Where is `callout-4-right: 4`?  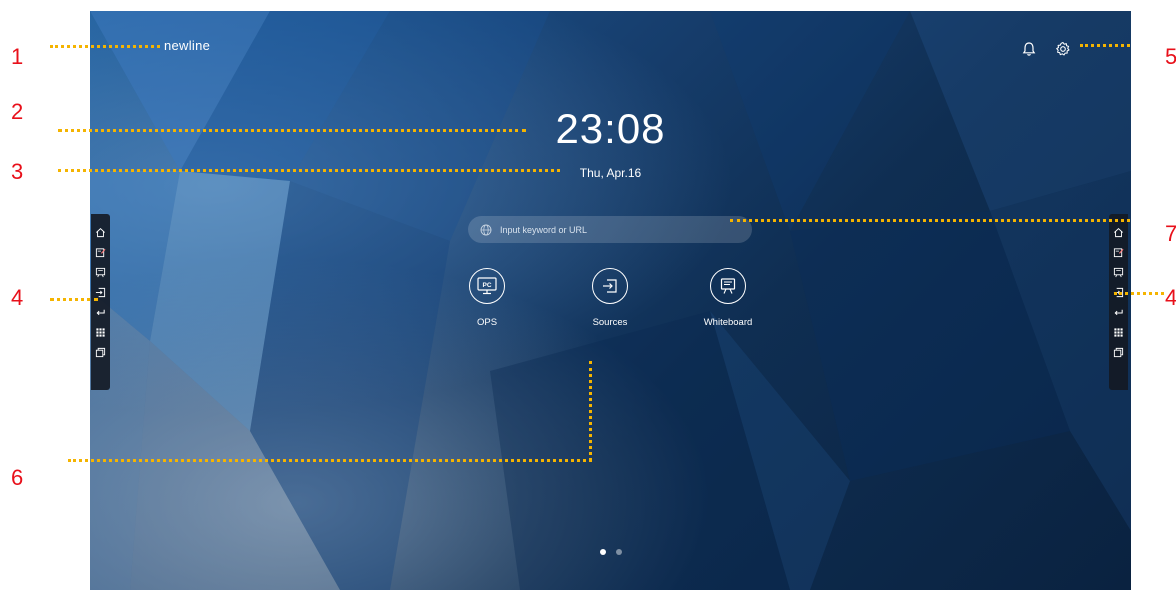
callout-4-right: 4 is located at coordinates (1170, 297).